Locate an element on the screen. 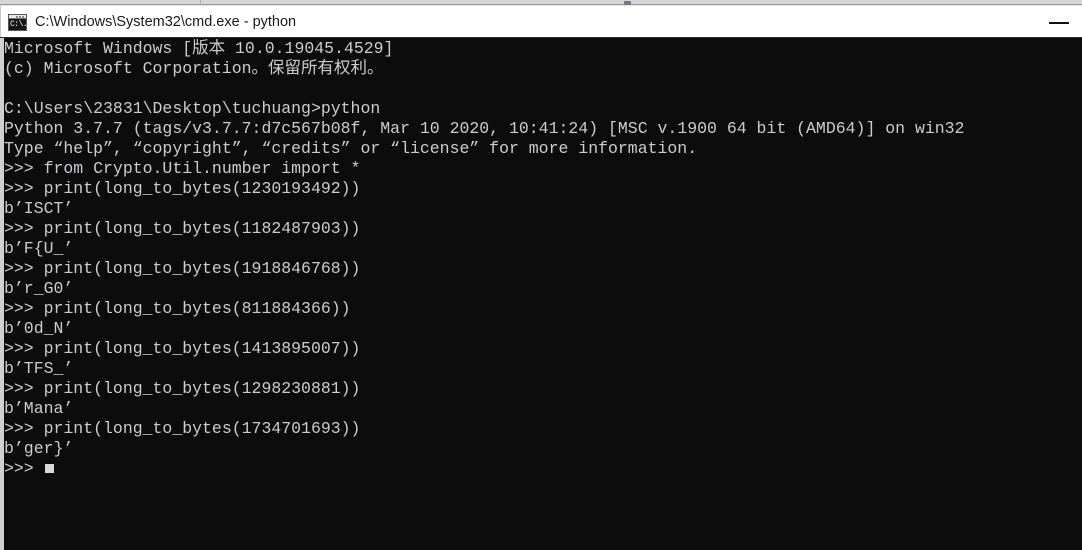  console-line: >>> print(long_to_bytes(1413895007)) is located at coordinates (182, 348).